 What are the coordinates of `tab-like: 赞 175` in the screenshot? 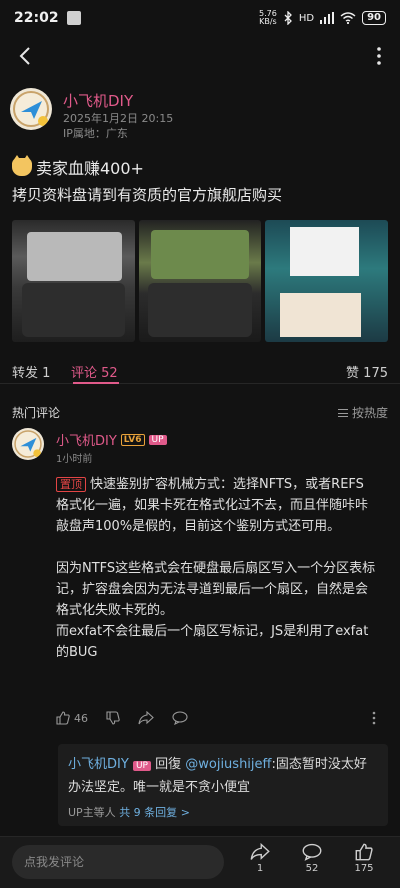 It's located at (367, 371).